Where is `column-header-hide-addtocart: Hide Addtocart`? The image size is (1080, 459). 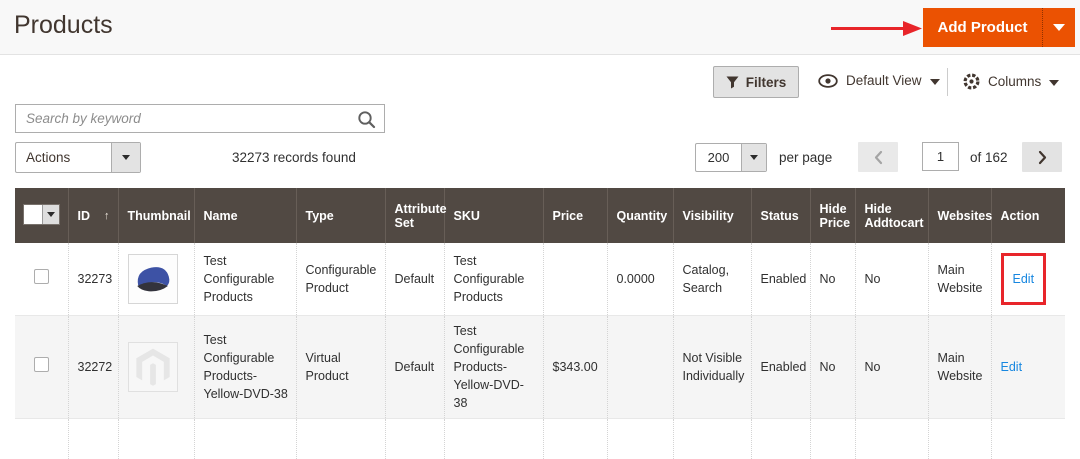
column-header-hide-addtocart: Hide Addtocart is located at coordinates (891, 215).